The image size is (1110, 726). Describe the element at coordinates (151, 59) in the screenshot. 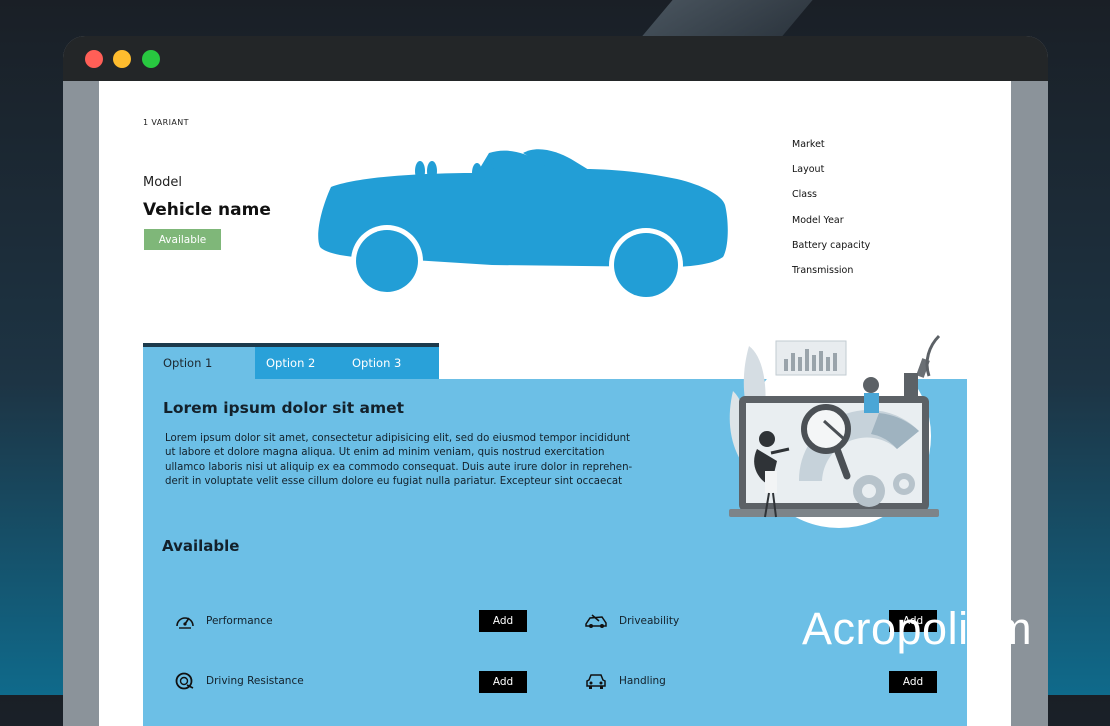

I see `maximize-window-button` at that location.